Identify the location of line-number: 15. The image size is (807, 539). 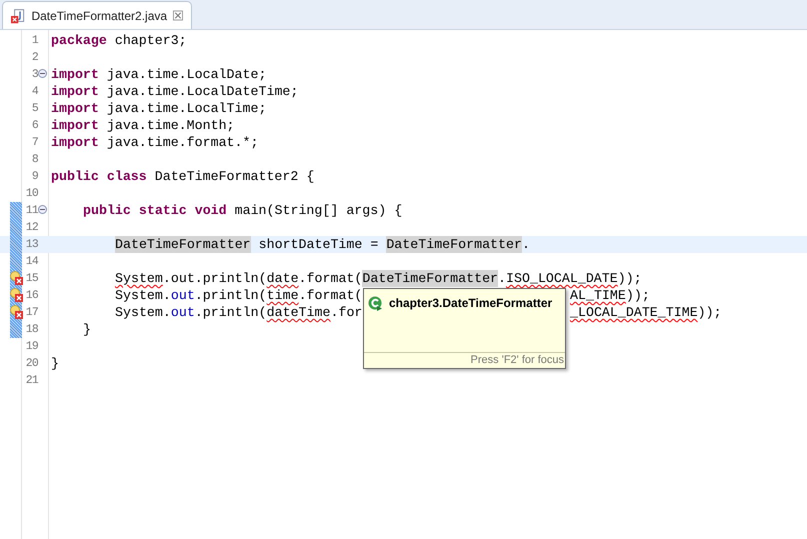
(31, 279).